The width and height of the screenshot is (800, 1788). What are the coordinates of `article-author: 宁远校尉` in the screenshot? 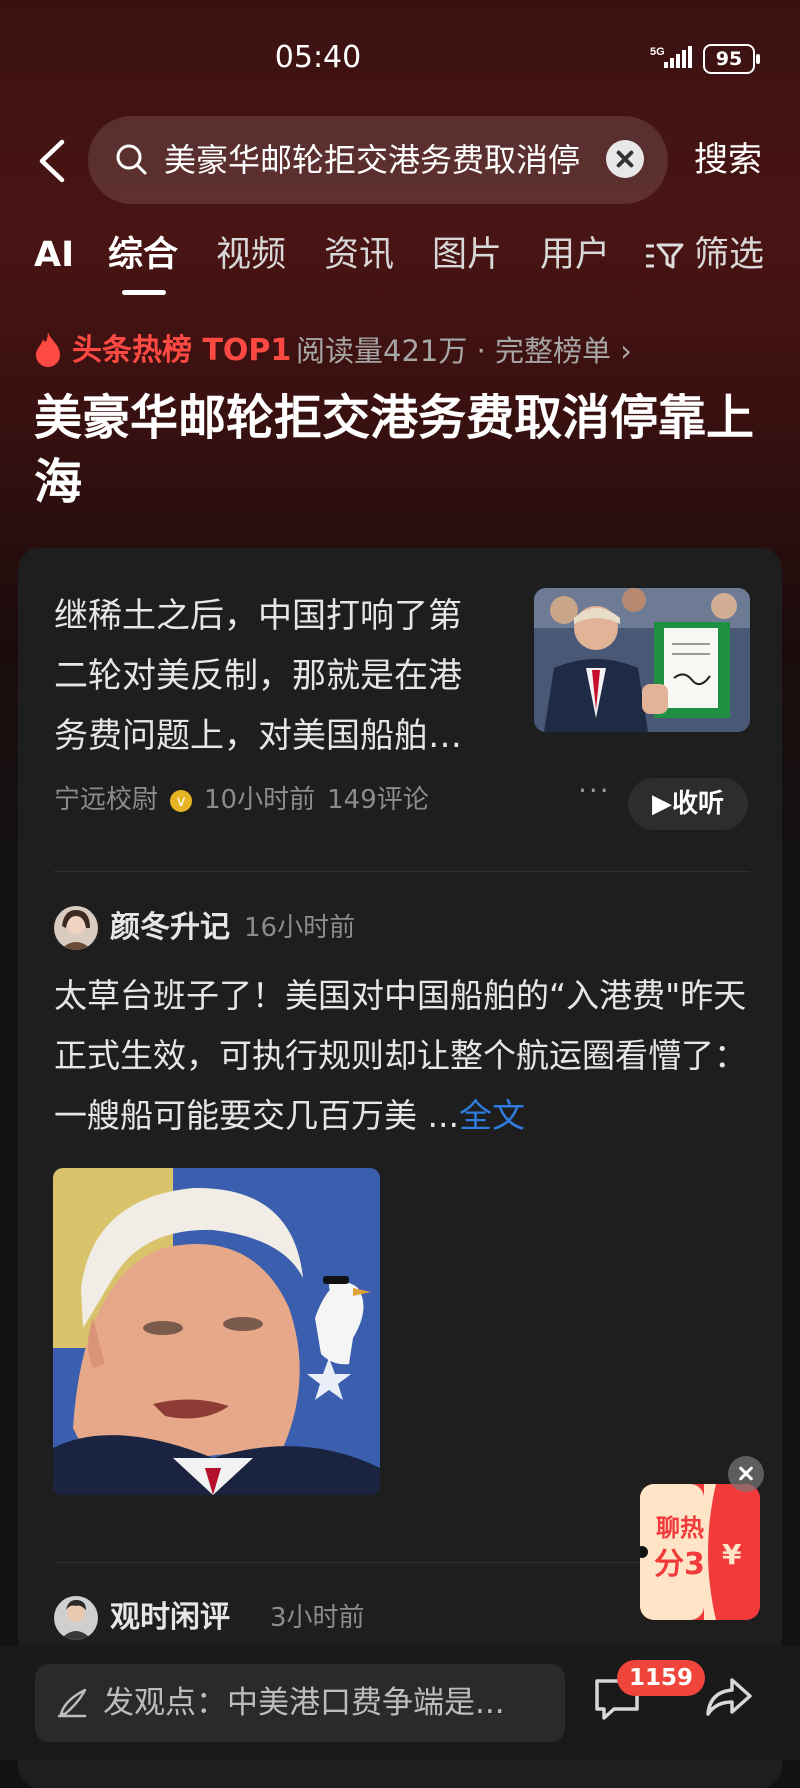 It's located at (106, 800).